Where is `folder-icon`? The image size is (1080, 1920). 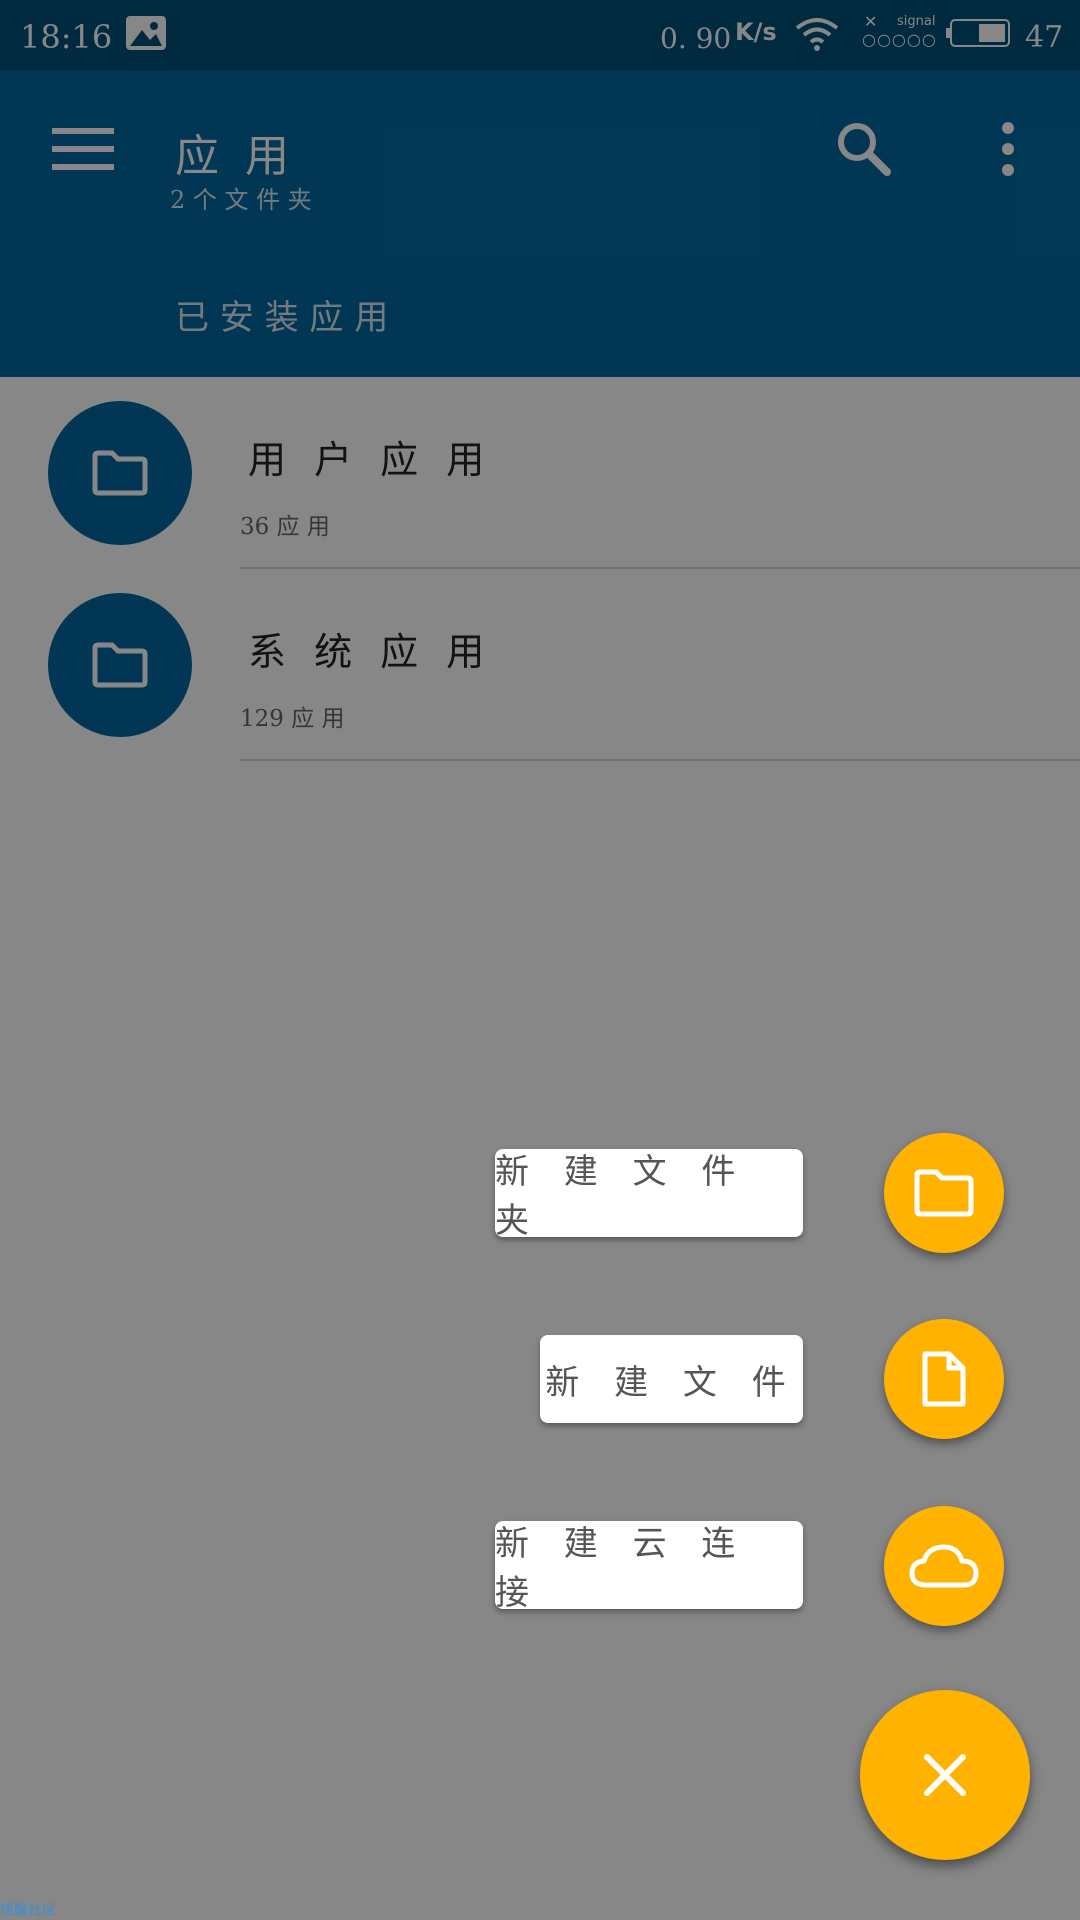 folder-icon is located at coordinates (944, 1193).